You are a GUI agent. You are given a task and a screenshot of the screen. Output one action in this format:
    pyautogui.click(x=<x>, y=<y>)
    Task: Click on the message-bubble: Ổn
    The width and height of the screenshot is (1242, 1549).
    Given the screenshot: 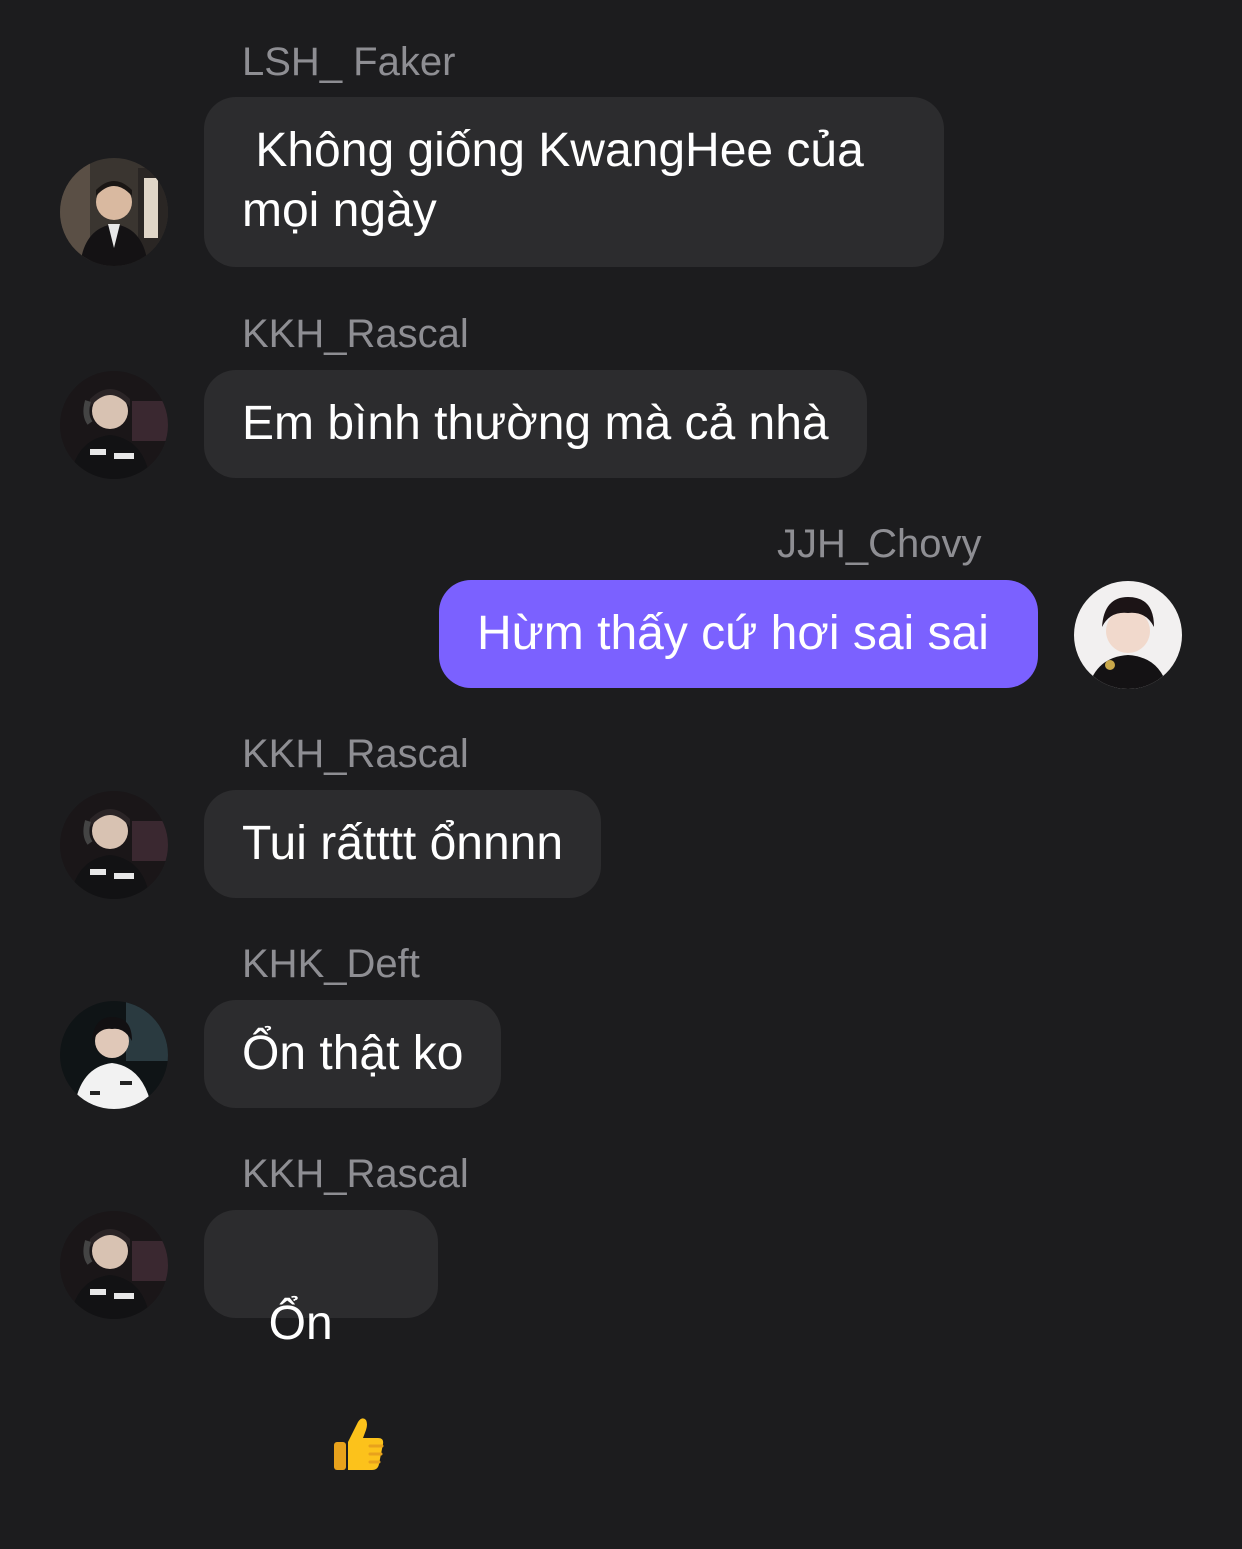 What is the action you would take?
    pyautogui.click(x=321, y=1340)
    